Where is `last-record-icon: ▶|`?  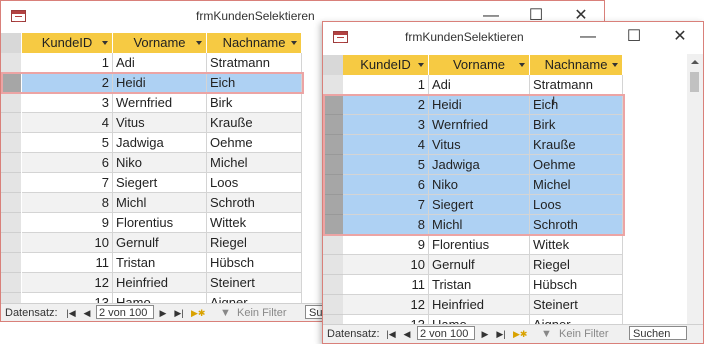
last-record-icon: ▶| is located at coordinates (179, 313).